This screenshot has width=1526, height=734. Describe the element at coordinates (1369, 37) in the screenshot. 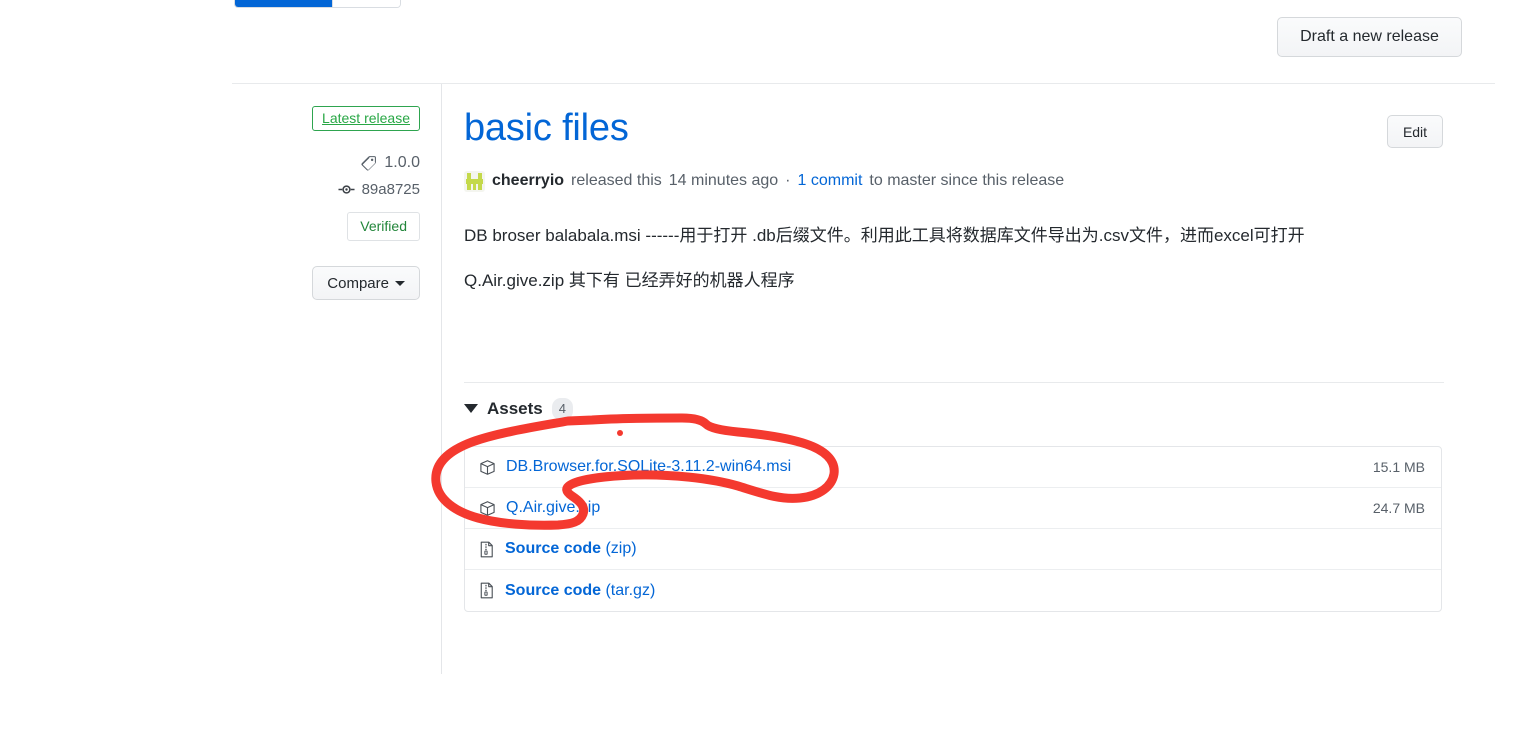

I see `draft-new-release-button: Draft a new release` at that location.